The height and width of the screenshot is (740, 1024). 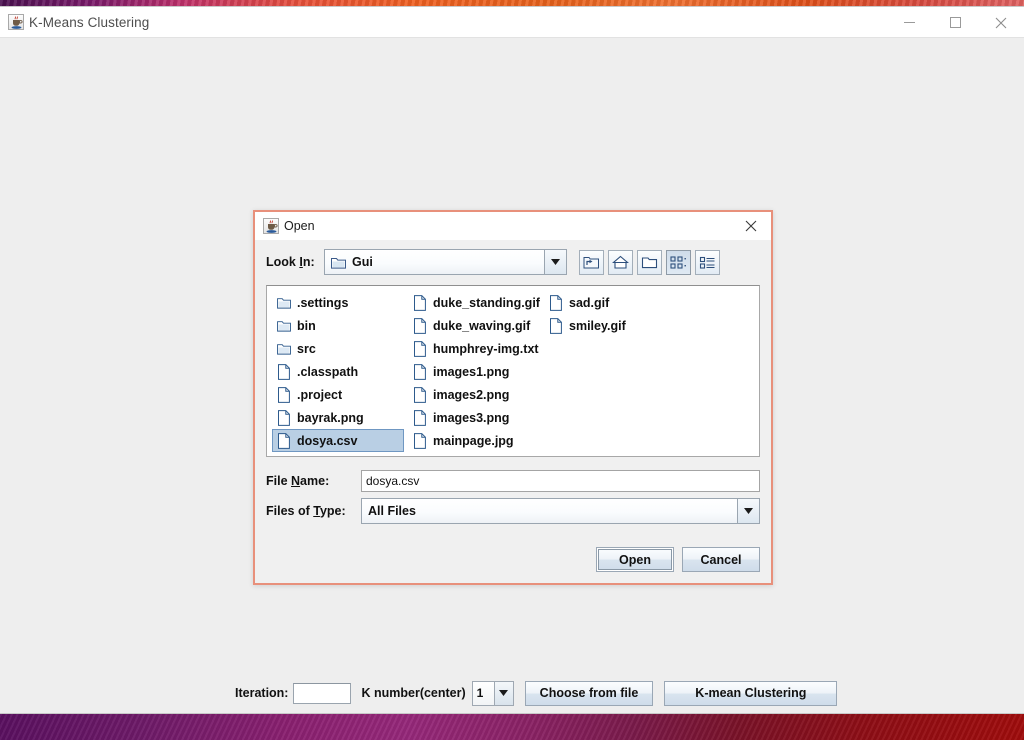 I want to click on k-number-dropdown: 1, so click(x=492, y=693).